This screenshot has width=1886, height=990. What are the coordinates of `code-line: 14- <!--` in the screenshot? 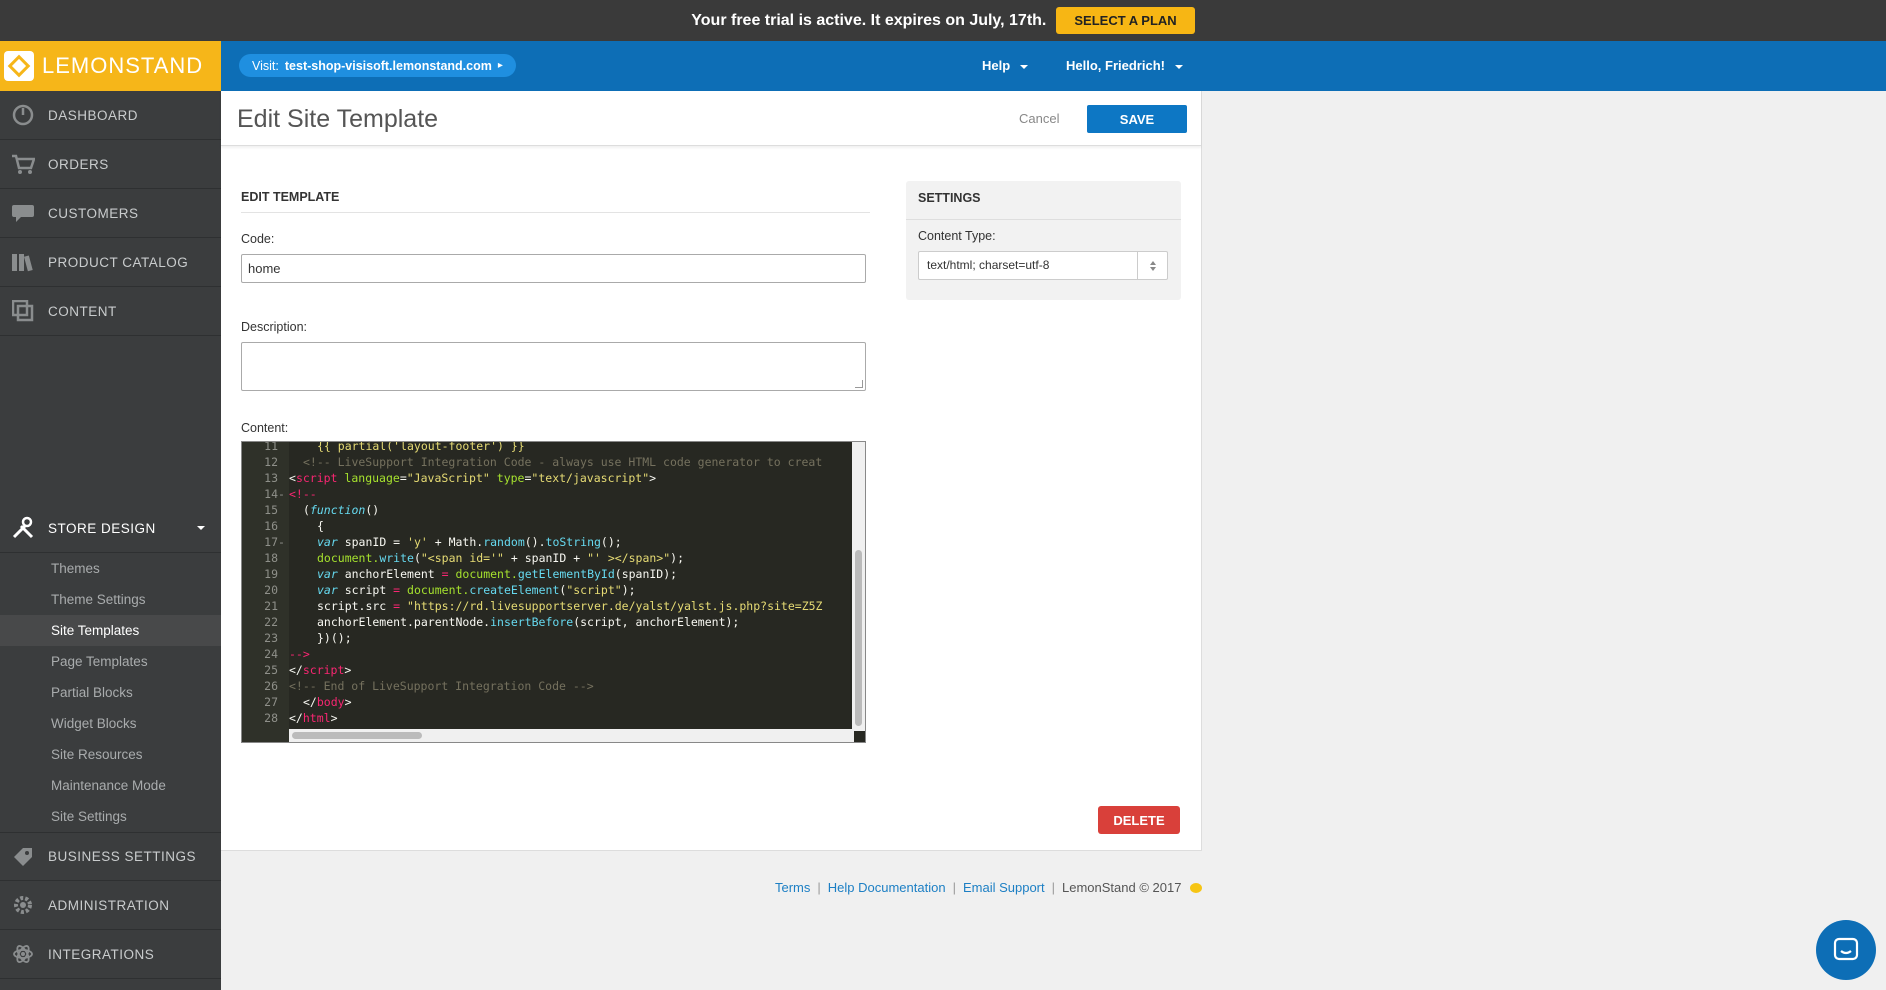 It's located at (290, 494).